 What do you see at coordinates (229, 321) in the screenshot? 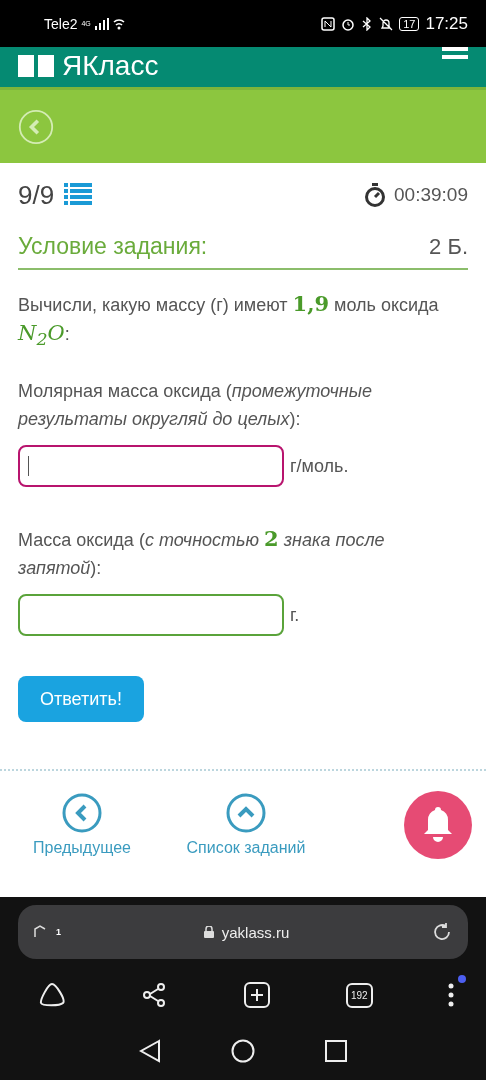
I see `question-text: Вычисли, какую массу (г) имеют 1,9 моль оксида N$_{2}$O:` at bounding box center [229, 321].